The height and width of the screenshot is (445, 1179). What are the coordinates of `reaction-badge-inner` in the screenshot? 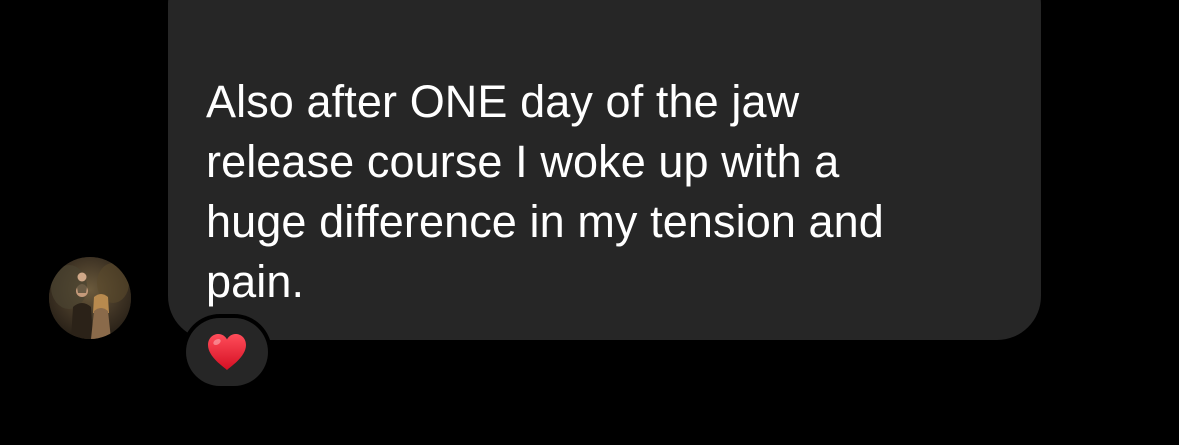 It's located at (227, 352).